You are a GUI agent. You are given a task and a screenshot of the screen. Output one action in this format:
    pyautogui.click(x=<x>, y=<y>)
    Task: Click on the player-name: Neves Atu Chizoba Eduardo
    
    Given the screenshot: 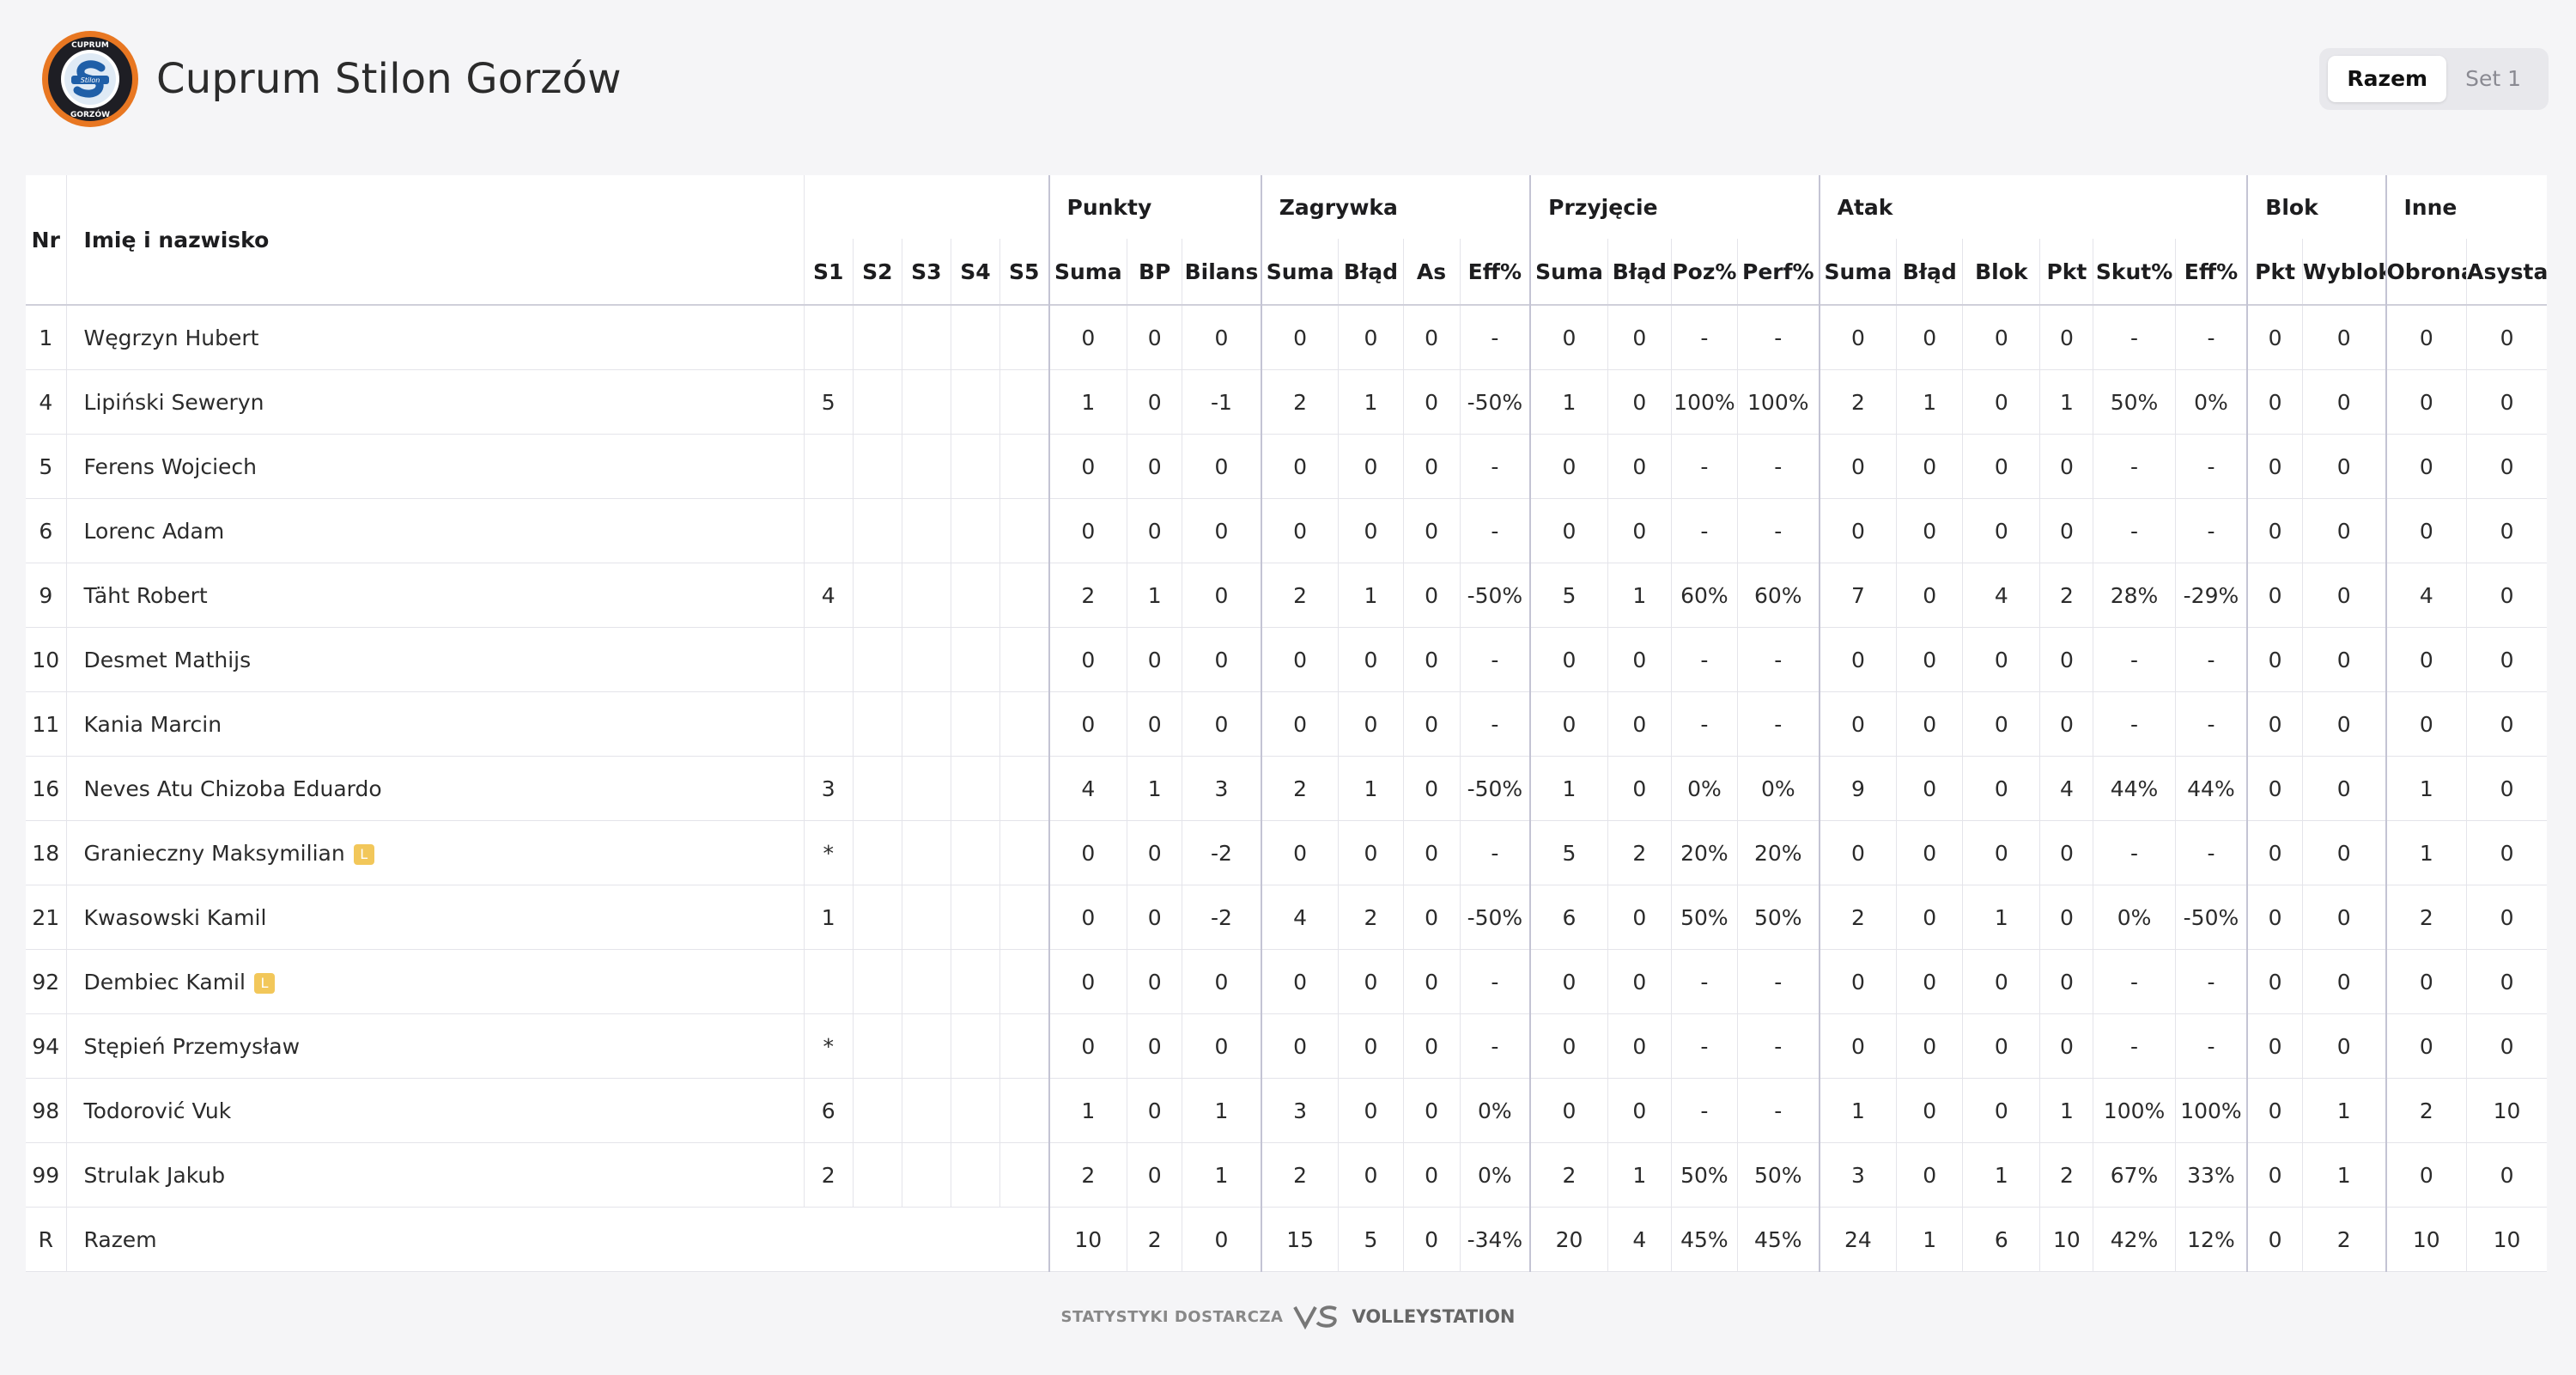 What is the action you would take?
    pyautogui.click(x=232, y=788)
    